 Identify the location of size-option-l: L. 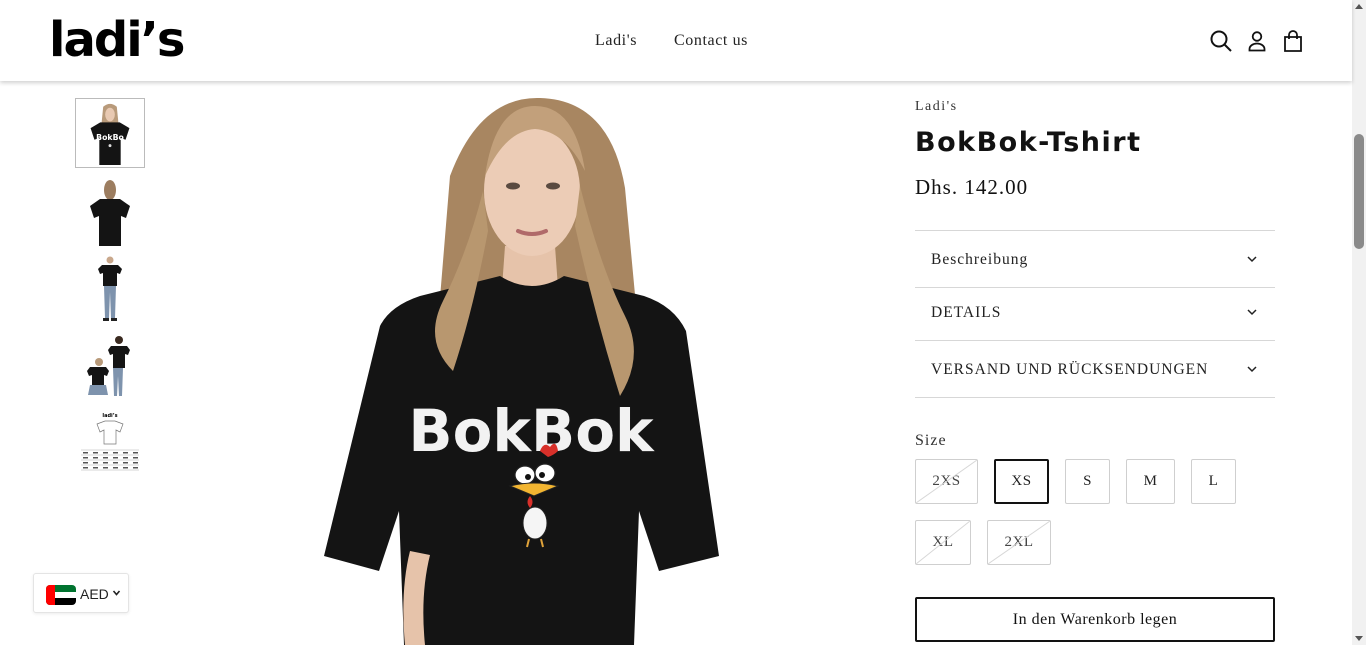
(1213, 481).